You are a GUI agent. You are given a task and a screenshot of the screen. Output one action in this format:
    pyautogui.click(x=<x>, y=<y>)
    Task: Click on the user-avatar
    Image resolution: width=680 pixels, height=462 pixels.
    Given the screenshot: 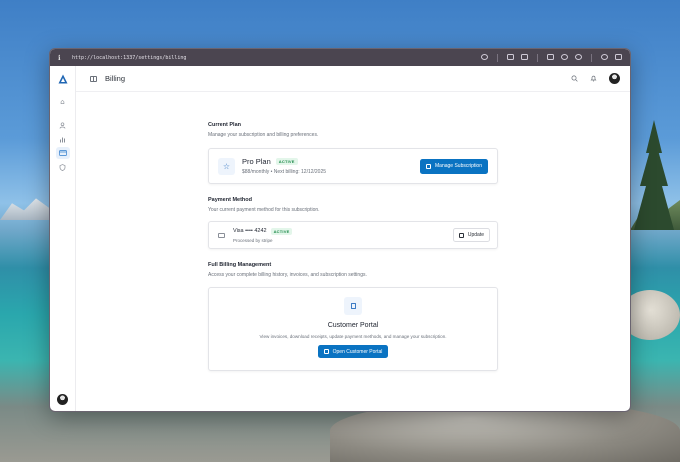 What is the action you would take?
    pyautogui.click(x=62, y=399)
    